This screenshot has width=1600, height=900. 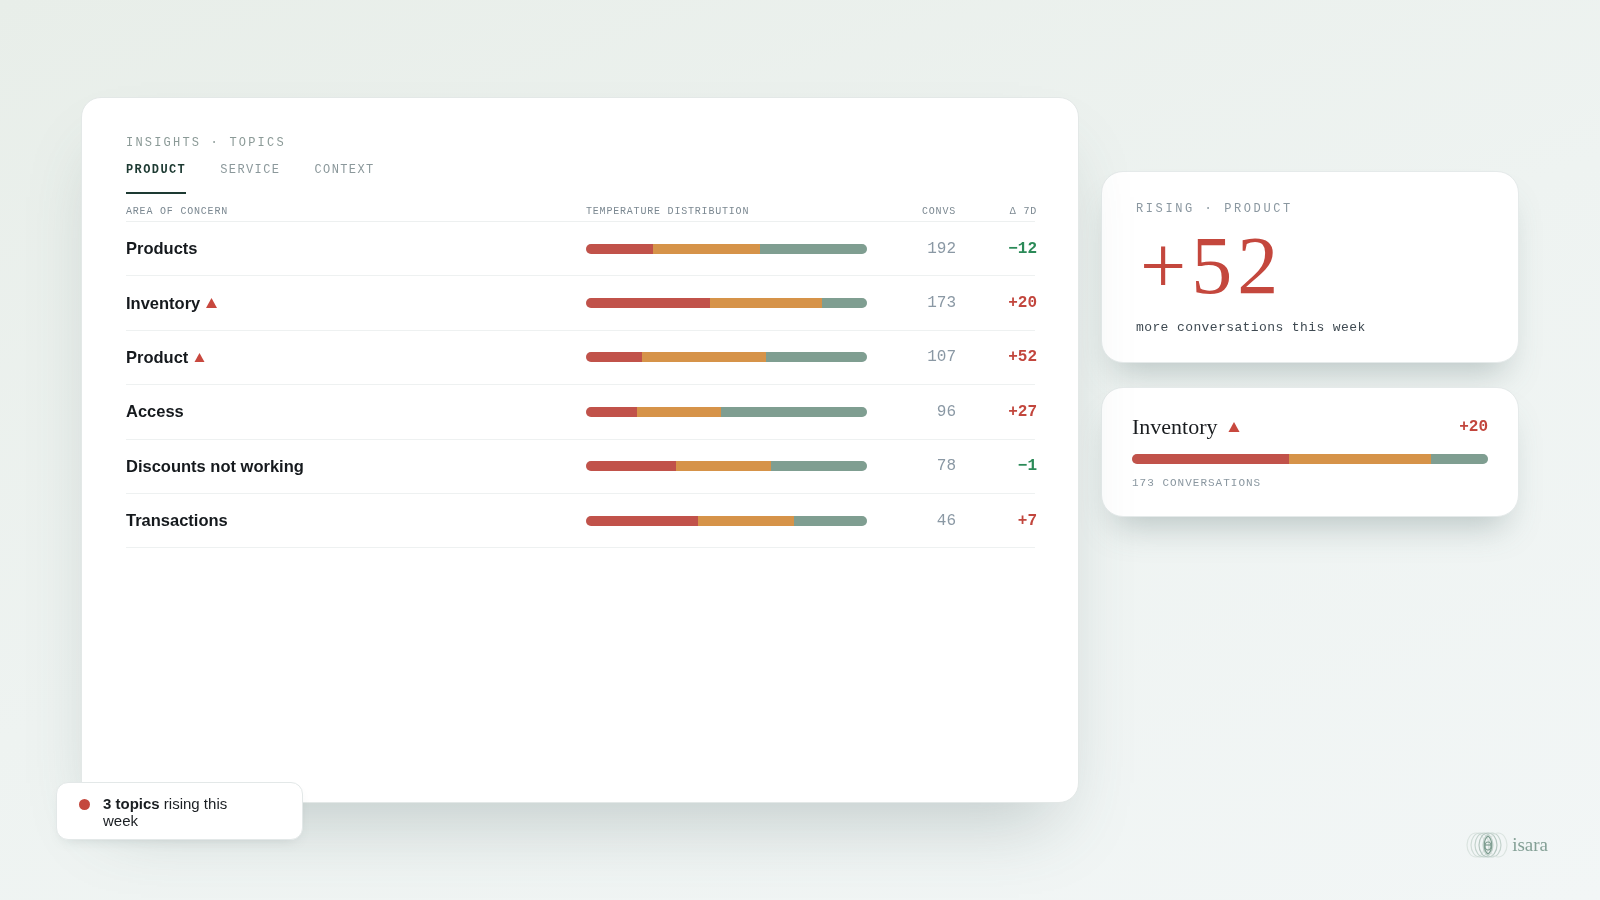 I want to click on tab: CONTEXT, so click(x=344, y=178).